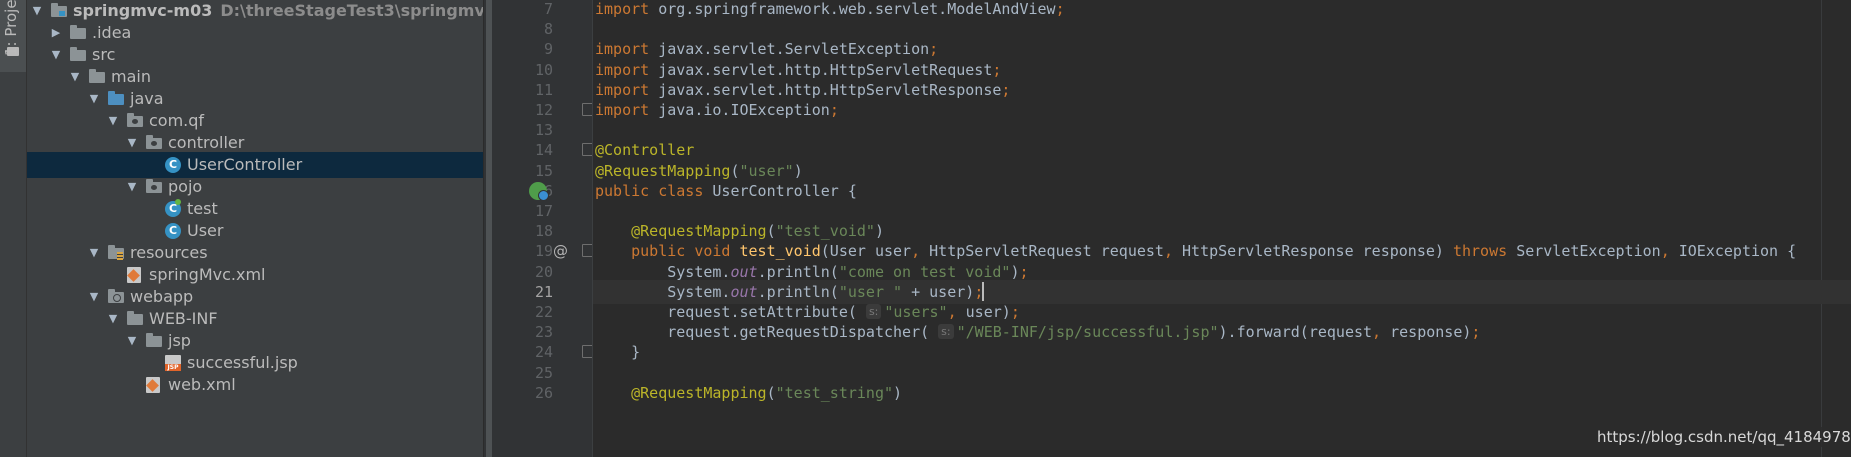  What do you see at coordinates (539, 191) in the screenshot?
I see `spring-bean-gutter-icon` at bounding box center [539, 191].